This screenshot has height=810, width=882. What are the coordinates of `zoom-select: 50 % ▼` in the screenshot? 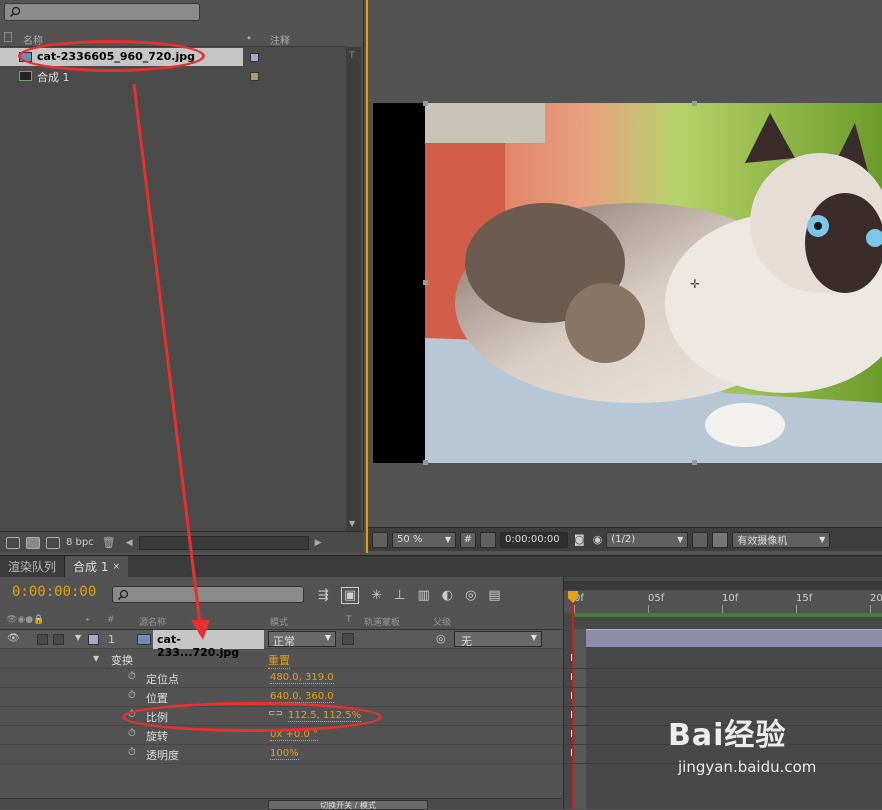 It's located at (424, 539).